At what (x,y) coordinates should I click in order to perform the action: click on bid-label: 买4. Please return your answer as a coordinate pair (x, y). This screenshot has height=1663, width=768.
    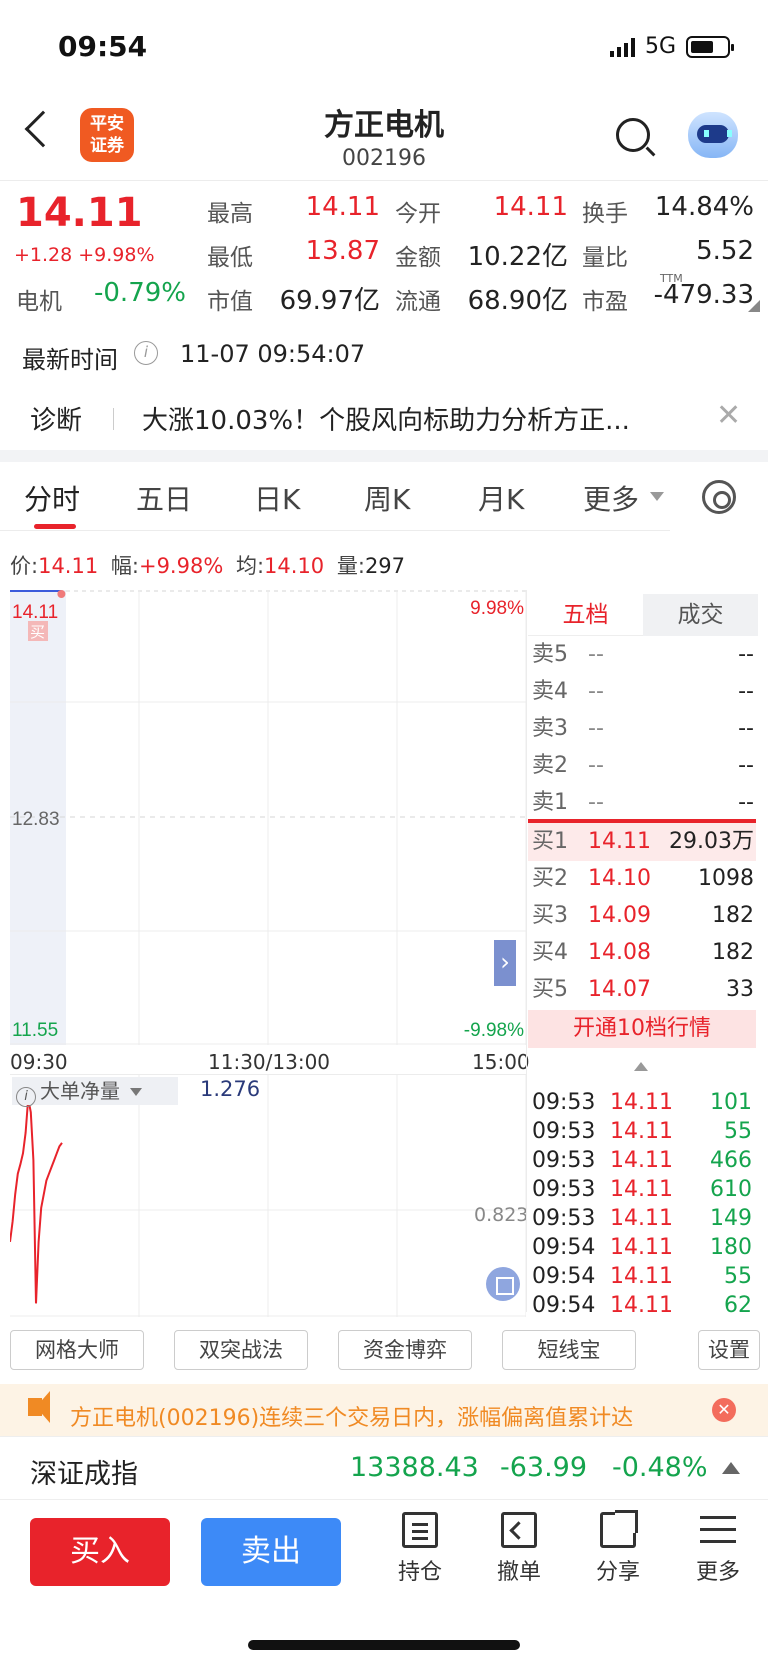
    Looking at the image, I should click on (550, 952).